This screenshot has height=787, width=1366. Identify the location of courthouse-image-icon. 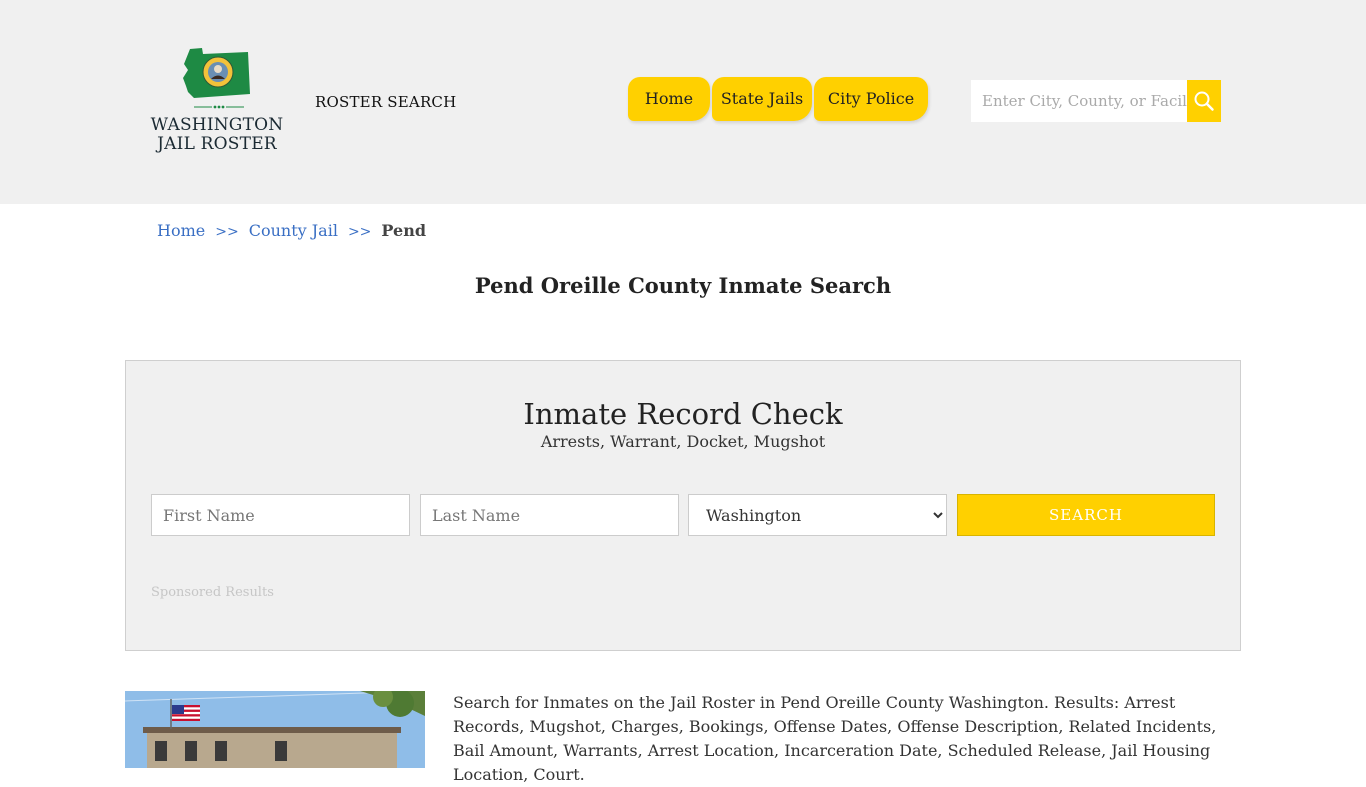
(275, 729).